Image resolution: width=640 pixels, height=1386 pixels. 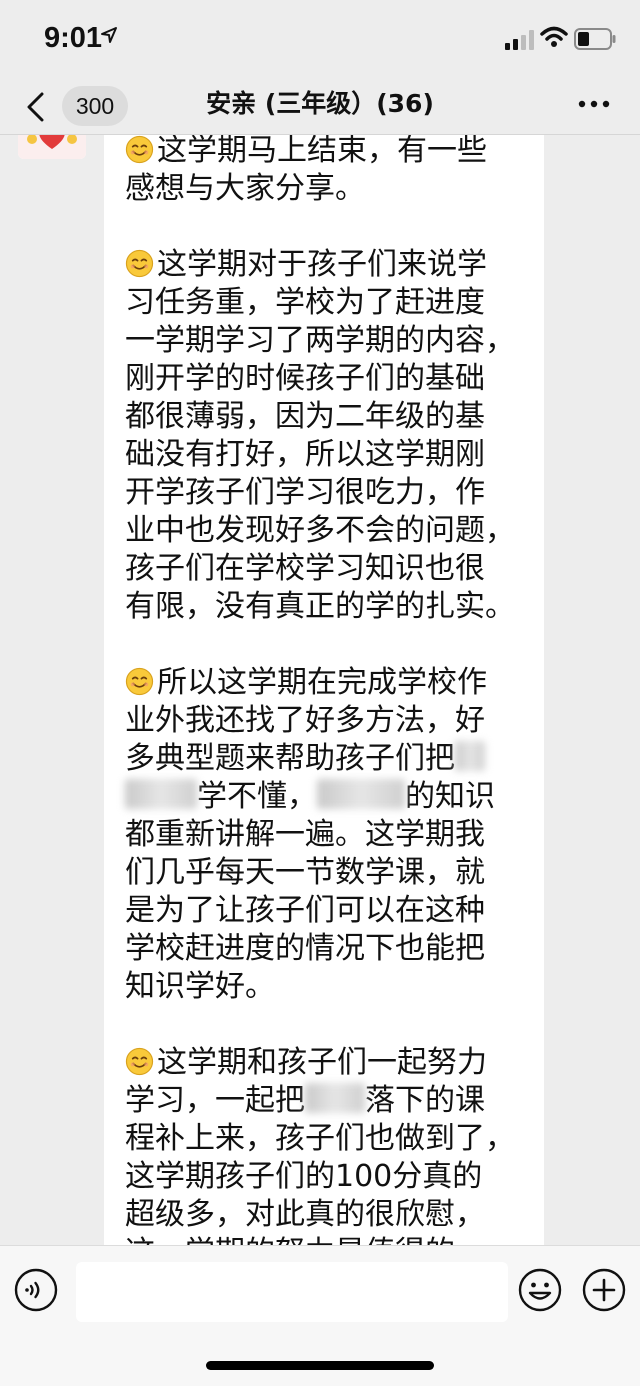 I want to click on unread-count-badge: 300, so click(x=95, y=106).